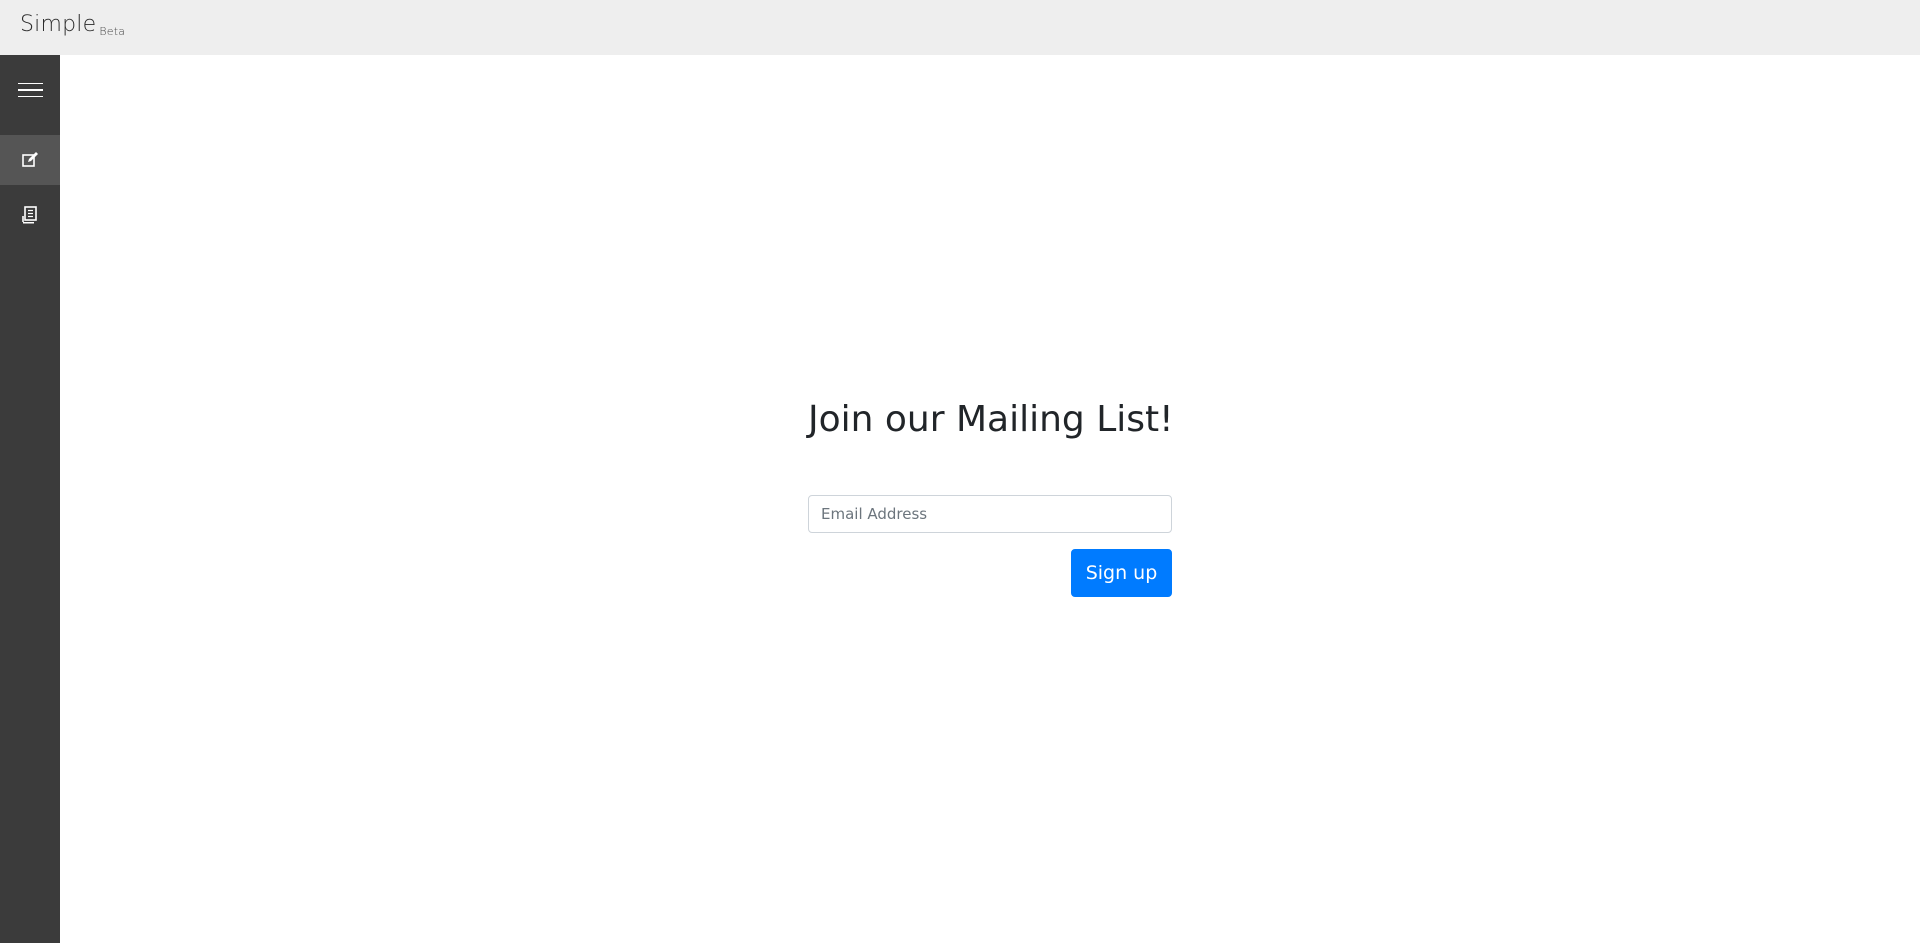 The image size is (1920, 943). Describe the element at coordinates (991, 419) in the screenshot. I see `page-title: Join our Mailing List!` at that location.